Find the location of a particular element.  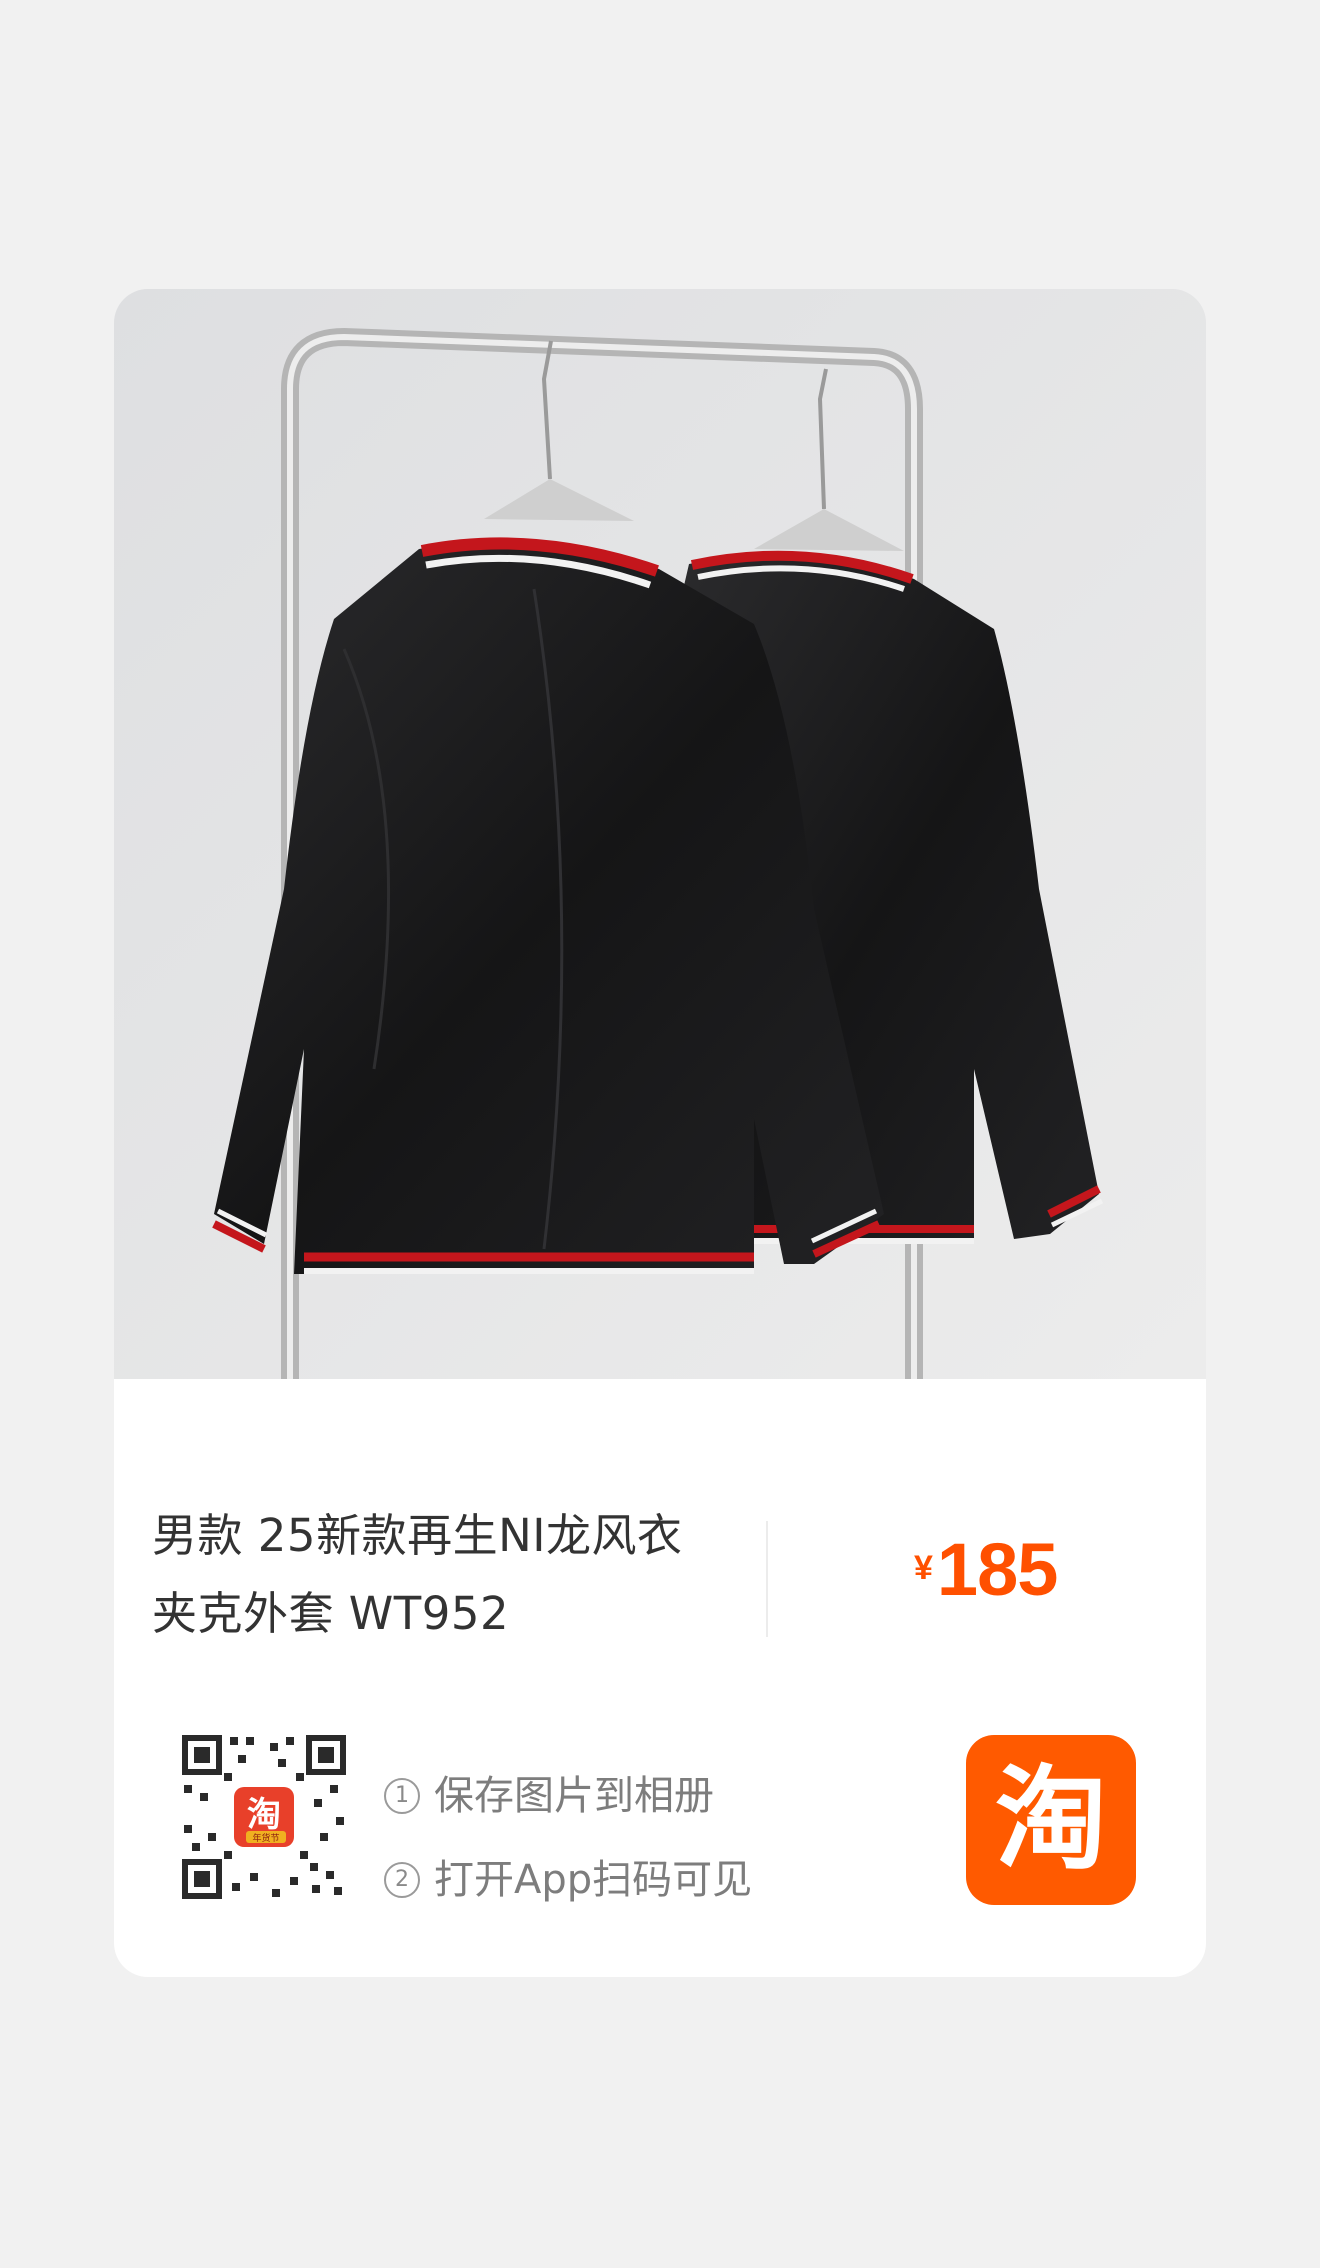

divider is located at coordinates (767, 1579).